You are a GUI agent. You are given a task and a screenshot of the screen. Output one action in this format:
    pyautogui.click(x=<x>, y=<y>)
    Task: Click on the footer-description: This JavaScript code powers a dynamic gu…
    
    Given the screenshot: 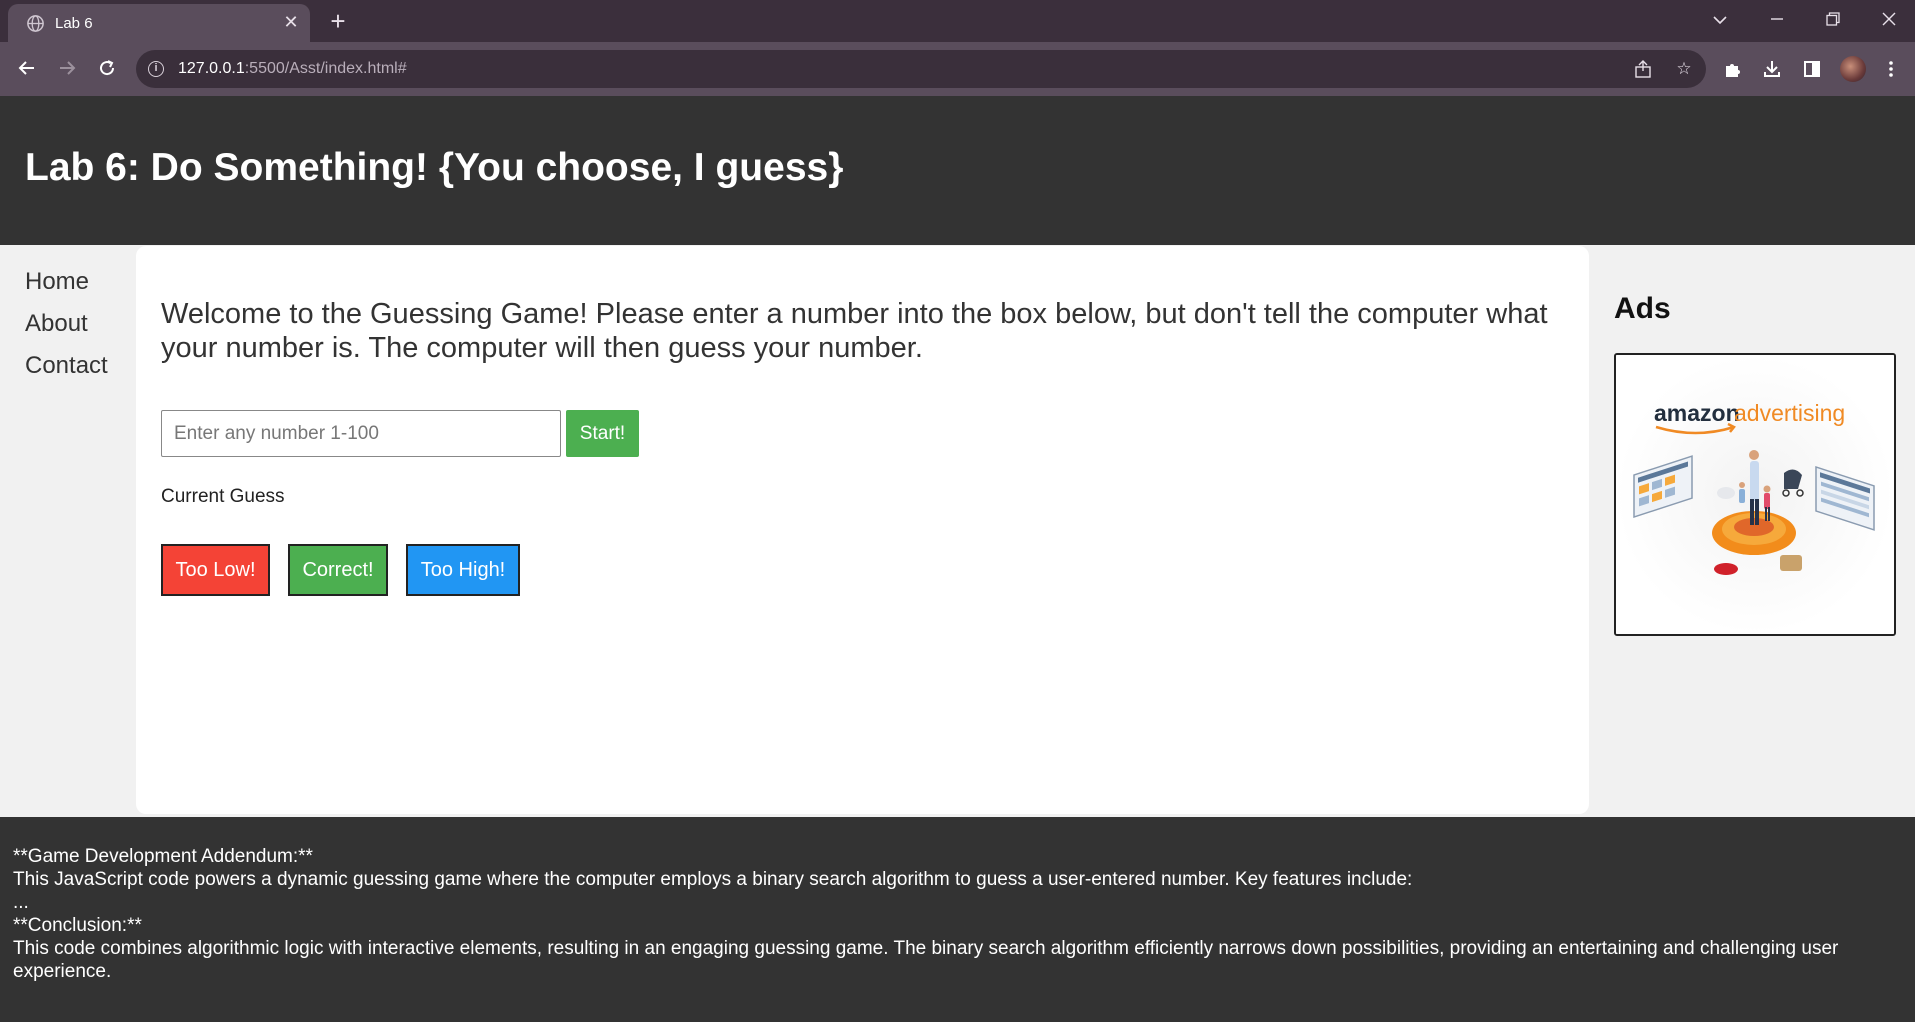 What is the action you would take?
    pyautogui.click(x=713, y=879)
    